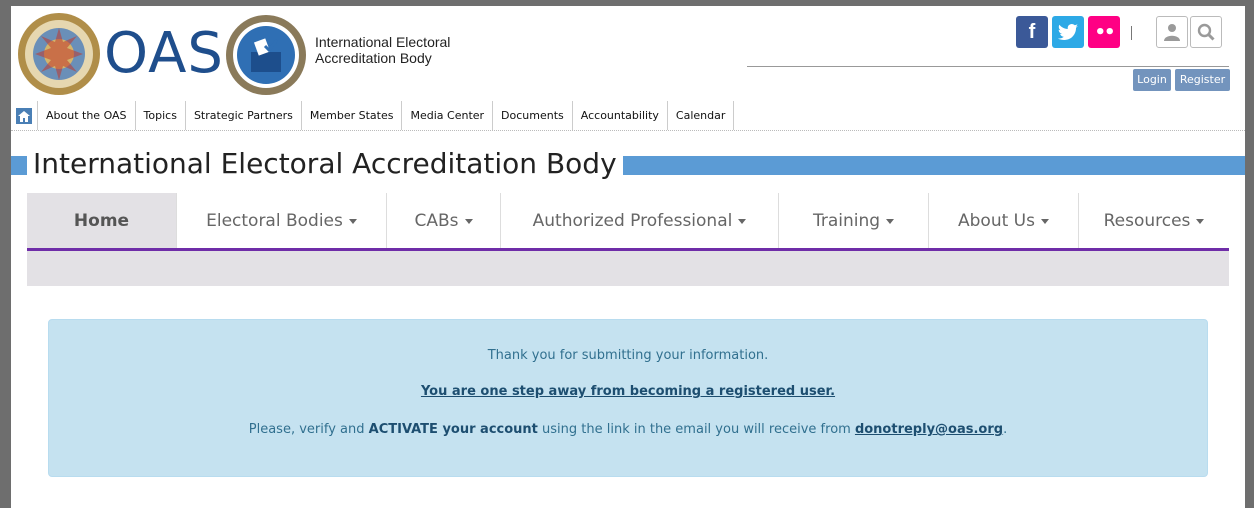 Image resolution: width=1254 pixels, height=508 pixels. Describe the element at coordinates (59, 54) in the screenshot. I see `oas-seal-logo` at that location.